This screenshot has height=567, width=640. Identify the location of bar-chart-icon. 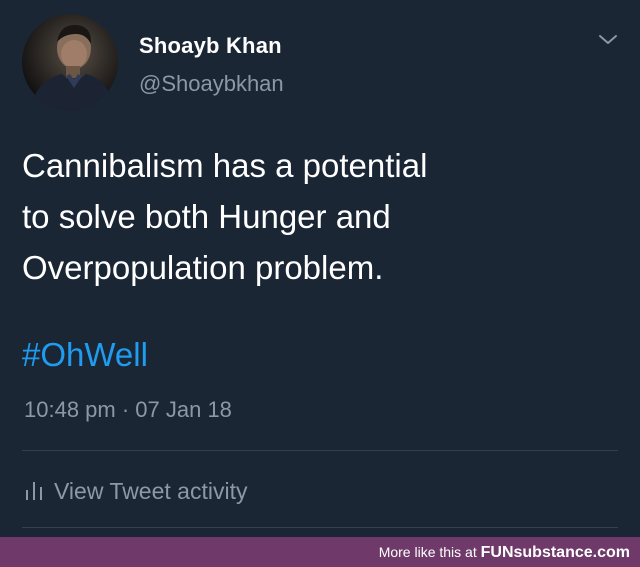
(34, 491).